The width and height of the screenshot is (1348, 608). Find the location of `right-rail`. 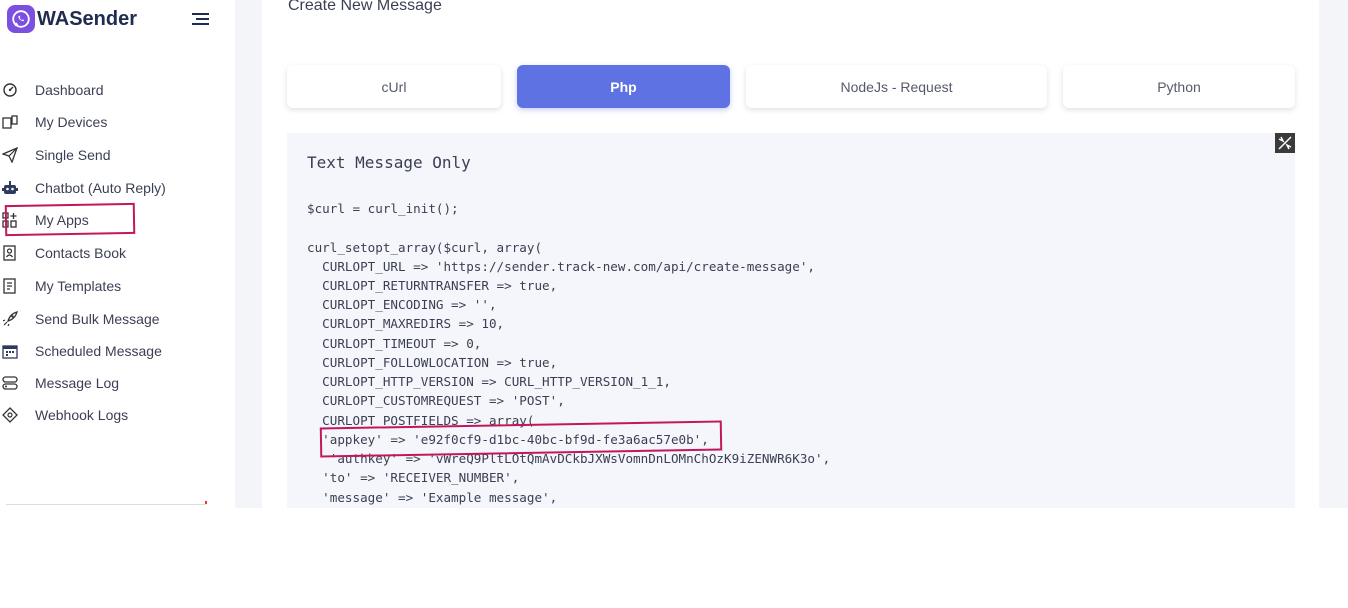

right-rail is located at coordinates (1333, 254).